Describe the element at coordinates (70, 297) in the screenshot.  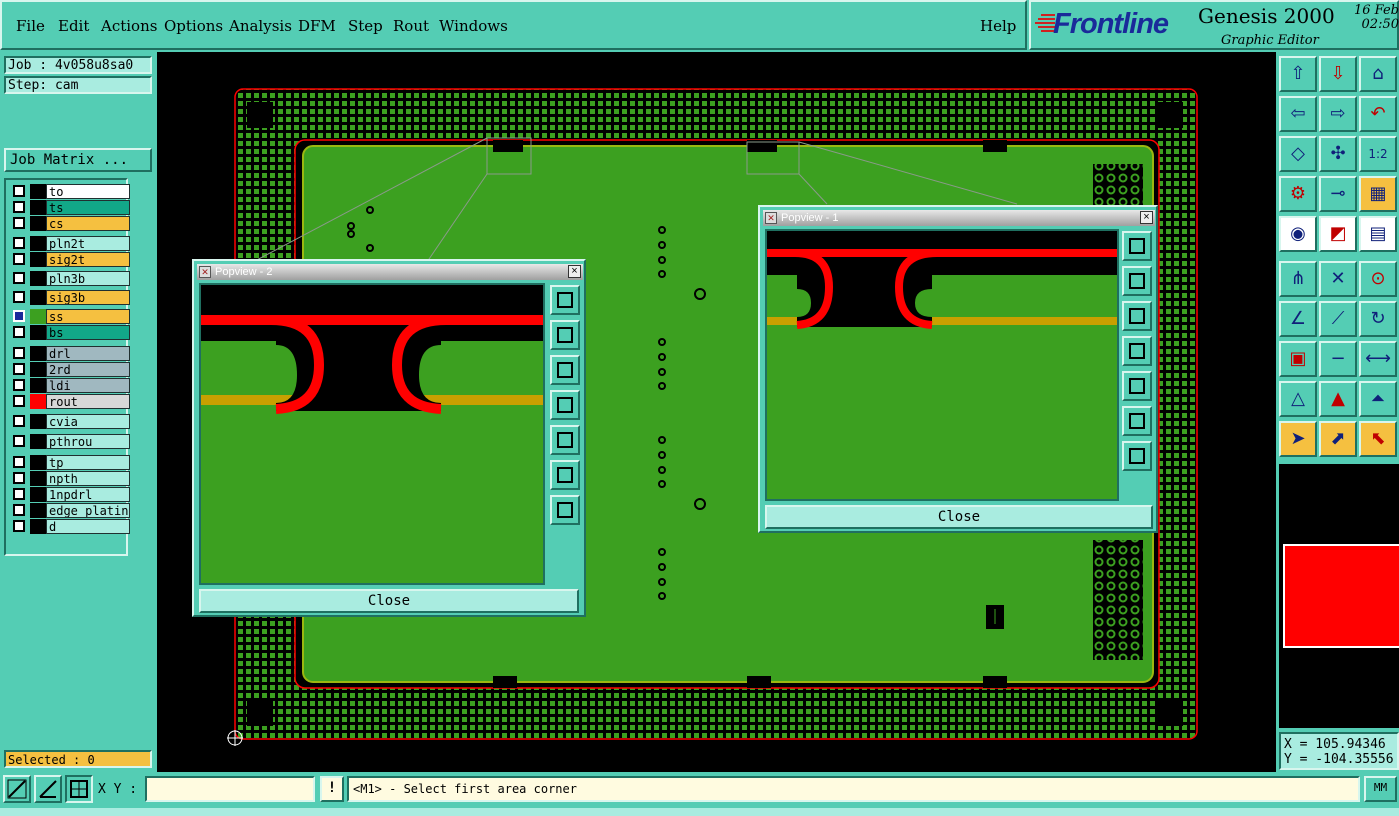
I see `layer-row-sig3b: sig3b` at that location.